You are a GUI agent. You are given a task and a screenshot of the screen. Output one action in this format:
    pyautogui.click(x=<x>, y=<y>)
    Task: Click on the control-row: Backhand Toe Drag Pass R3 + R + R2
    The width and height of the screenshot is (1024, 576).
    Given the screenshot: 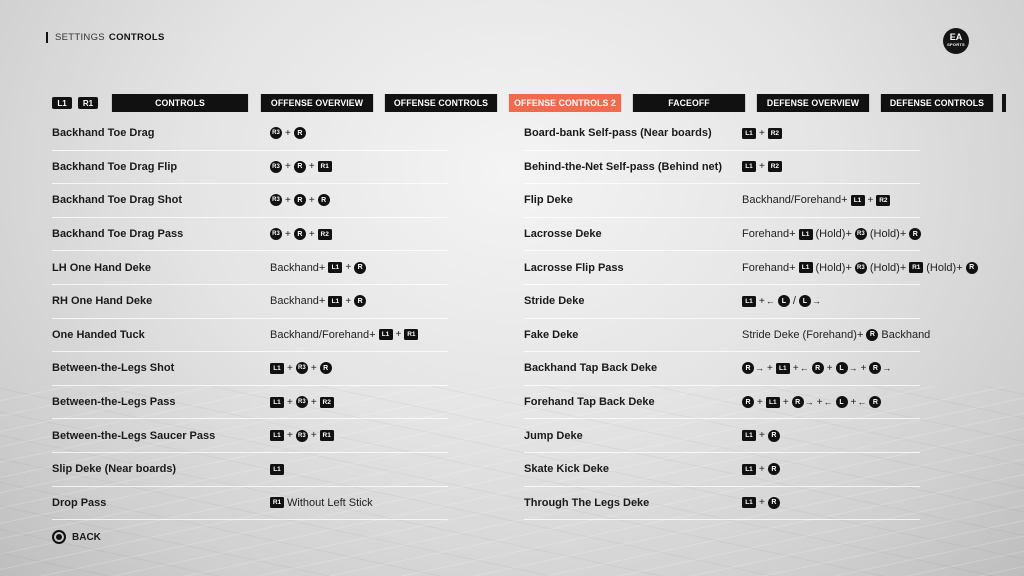 What is the action you would take?
    pyautogui.click(x=250, y=235)
    